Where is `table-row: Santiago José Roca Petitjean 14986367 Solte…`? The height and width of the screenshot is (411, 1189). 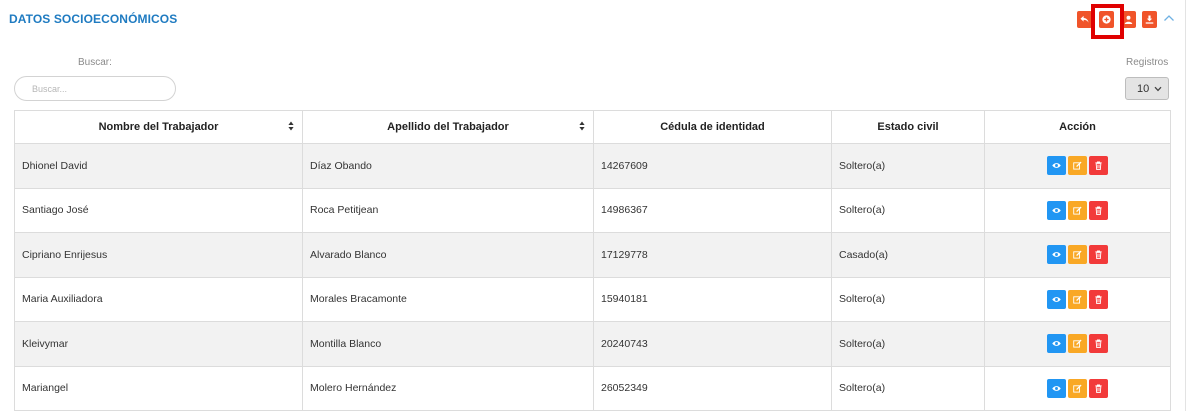
table-row: Santiago José Roca Petitjean 14986367 Solte… is located at coordinates (592, 210).